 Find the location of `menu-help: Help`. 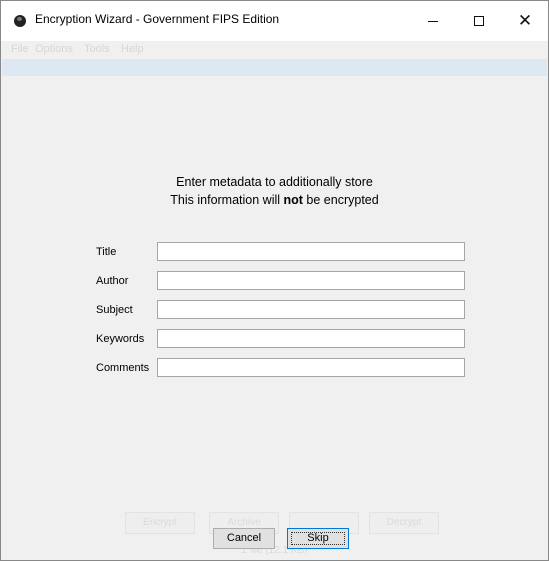

menu-help: Help is located at coordinates (132, 49).